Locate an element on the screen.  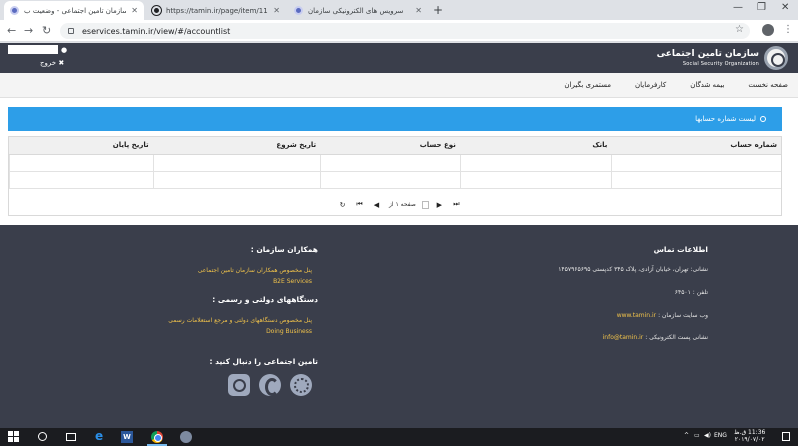
tab-tamin-status: سازمان تامین اجتماعی - وضعیت ب ✕ is located at coordinates (74, 10).